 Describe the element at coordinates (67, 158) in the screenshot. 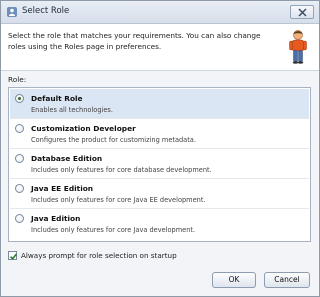

I see `role-name: Database Edition` at that location.